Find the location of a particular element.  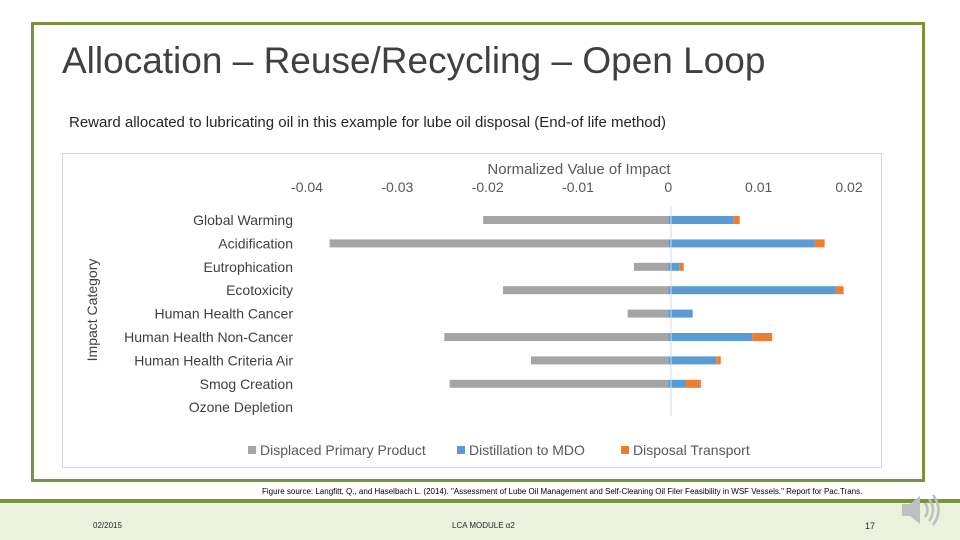

footer-module: LCA MODULE α2 is located at coordinates (483, 525).